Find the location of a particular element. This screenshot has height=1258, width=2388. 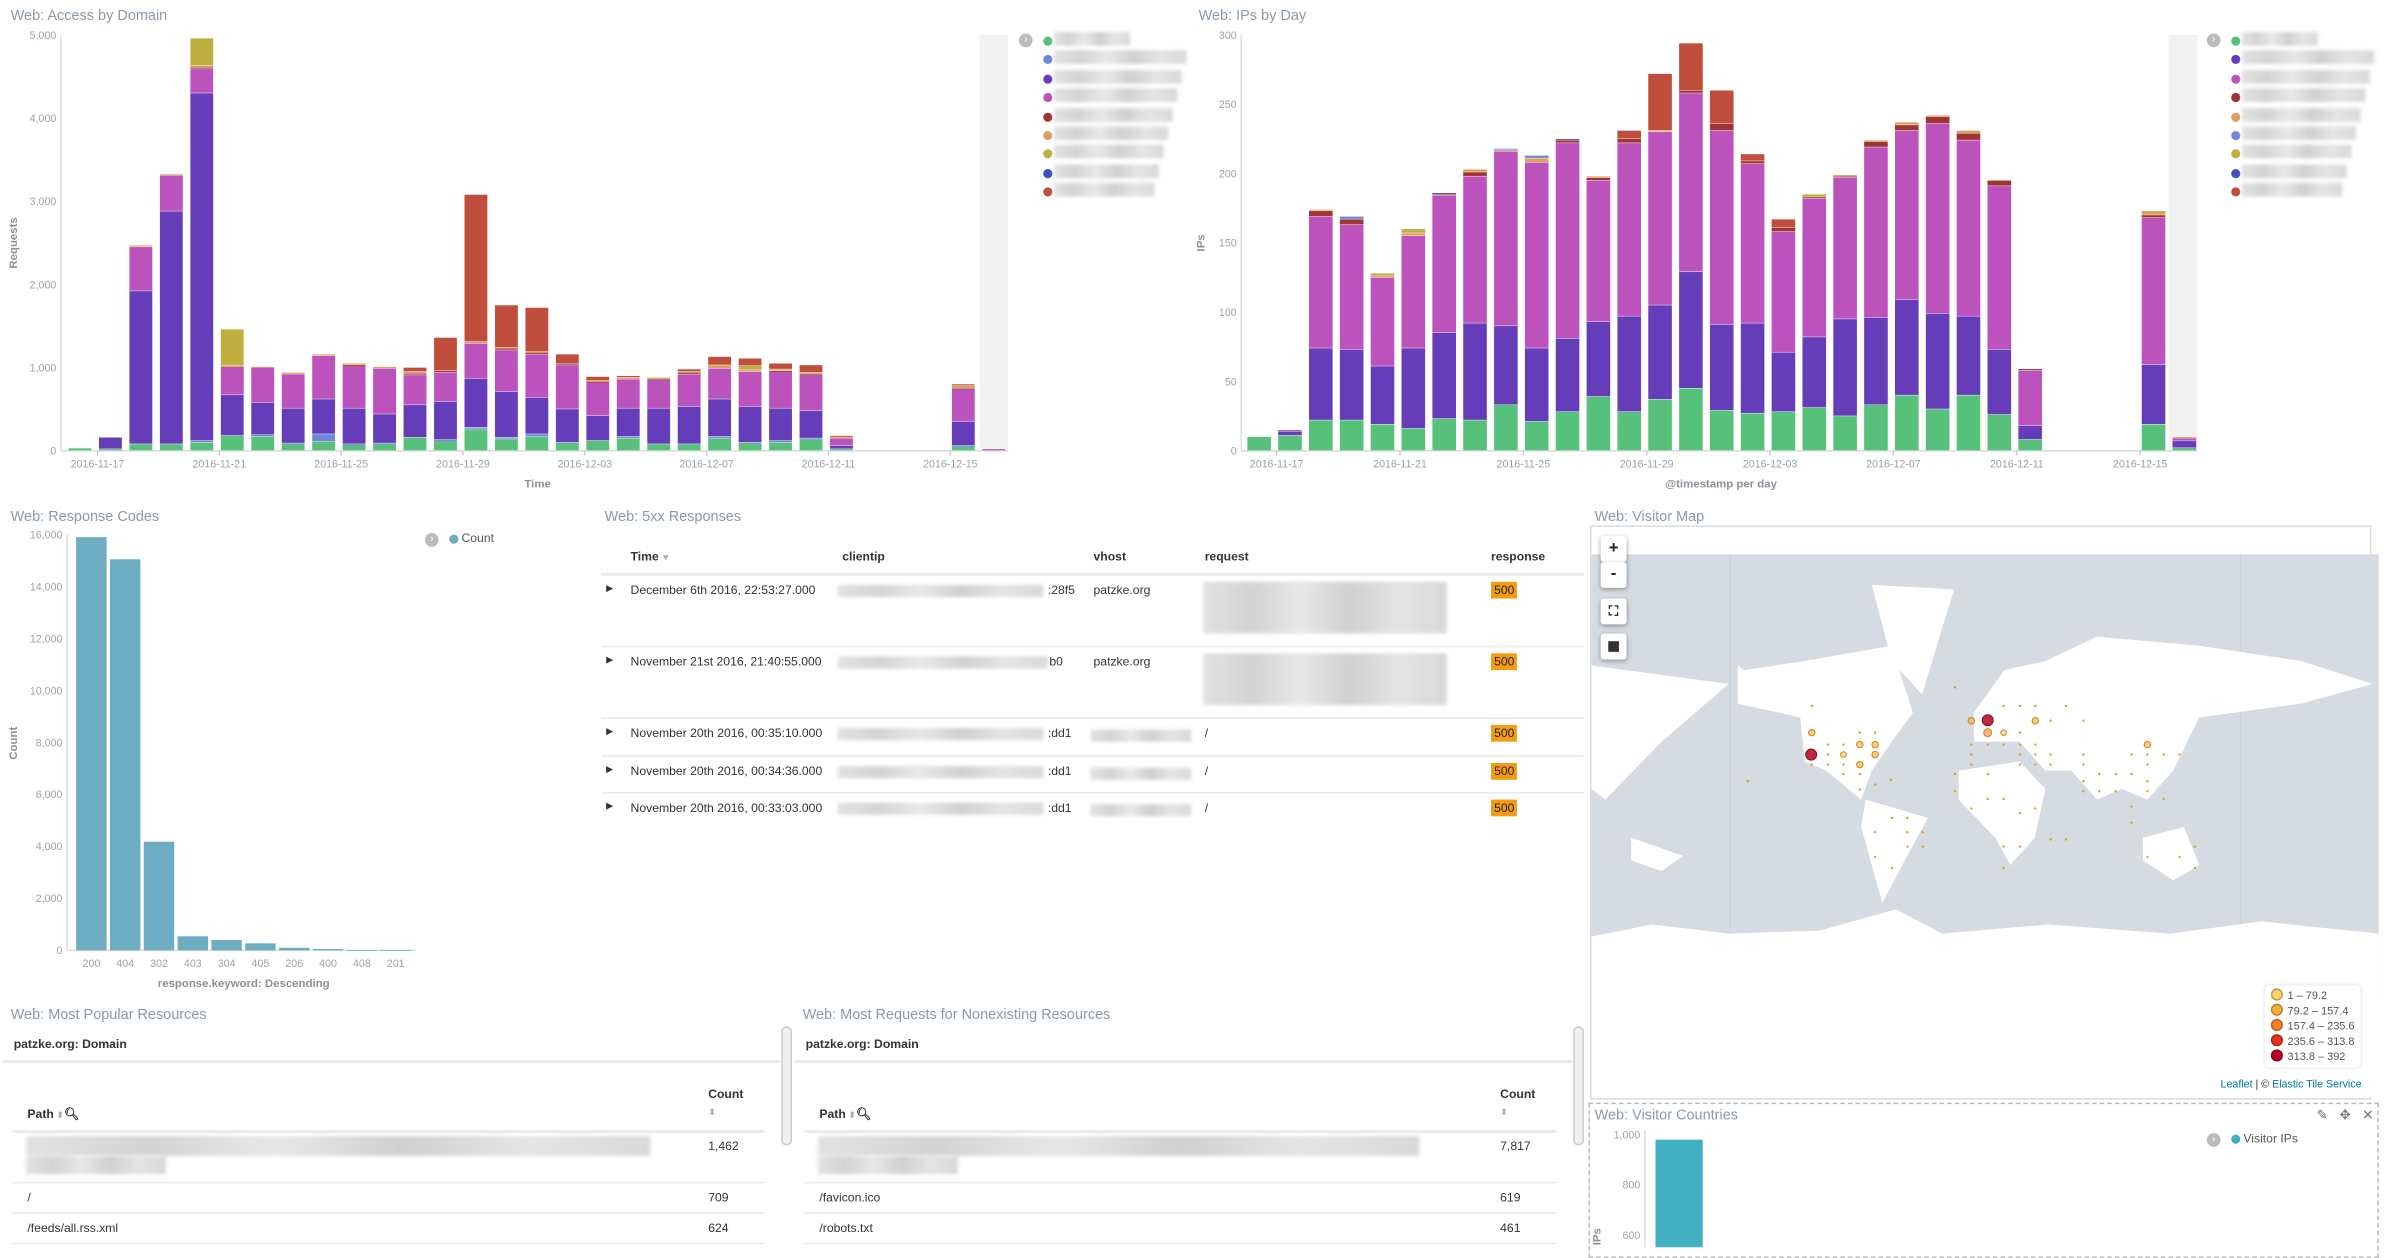

visitor-countries-chart: 600 800 1,000 IPs is located at coordinates (1647, 1188).